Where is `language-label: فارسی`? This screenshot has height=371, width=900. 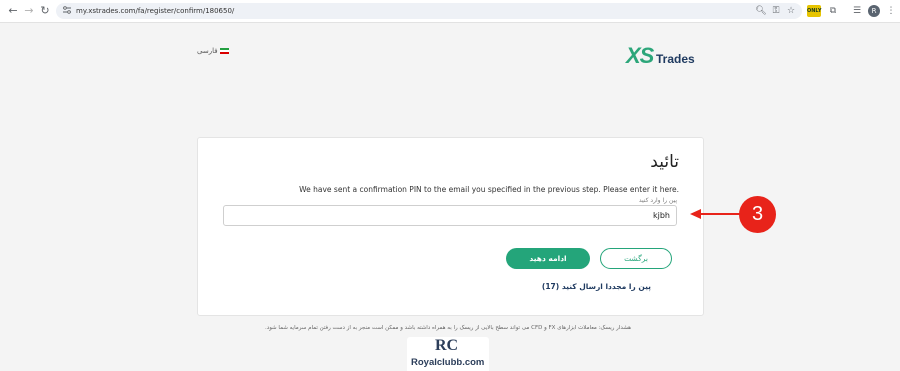 language-label: فارسی is located at coordinates (207, 51).